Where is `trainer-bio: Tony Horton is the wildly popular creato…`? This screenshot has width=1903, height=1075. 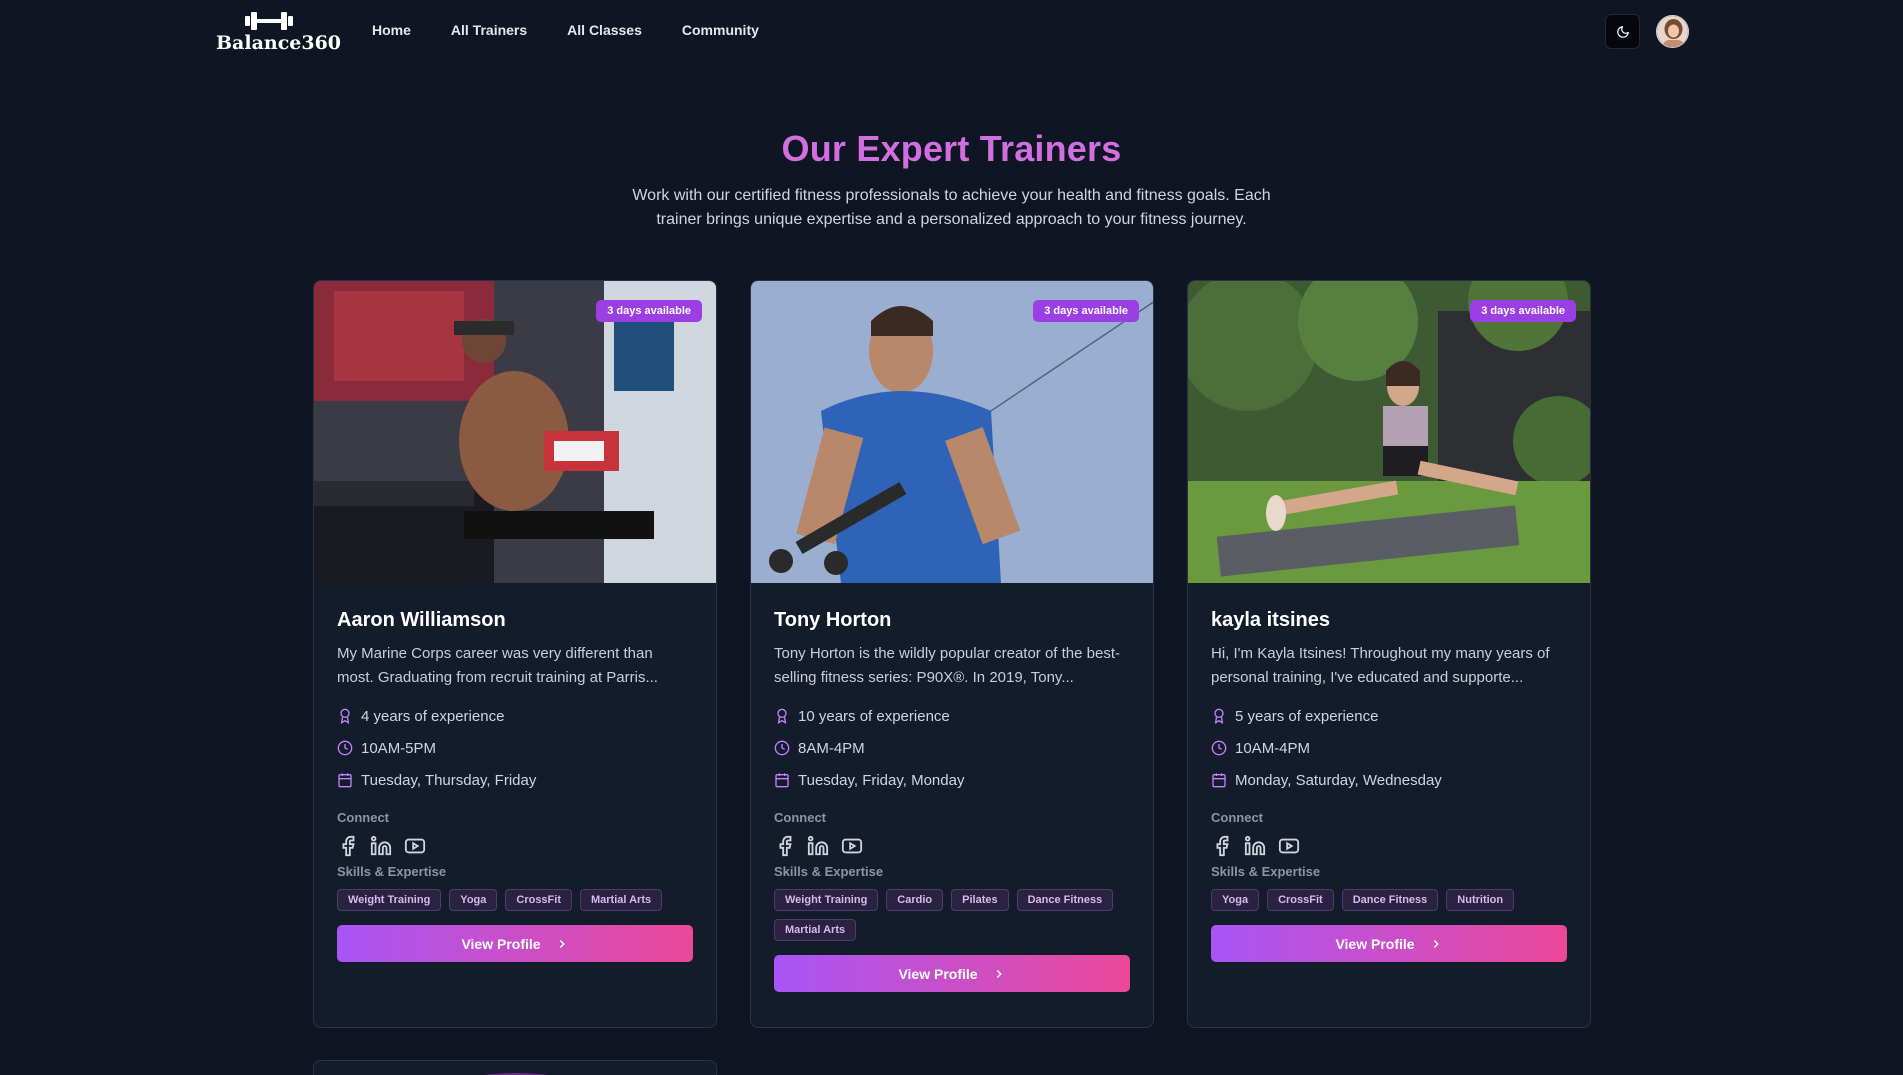 trainer-bio: Tony Horton is the wildly popular creato… is located at coordinates (947, 665).